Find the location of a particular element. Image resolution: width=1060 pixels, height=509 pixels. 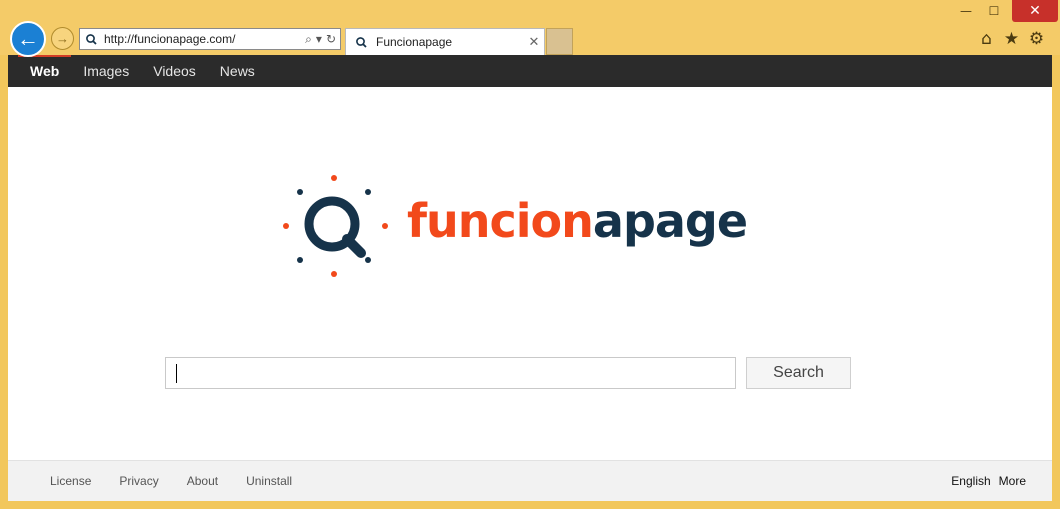

site-favicon-icon is located at coordinates (91, 39).